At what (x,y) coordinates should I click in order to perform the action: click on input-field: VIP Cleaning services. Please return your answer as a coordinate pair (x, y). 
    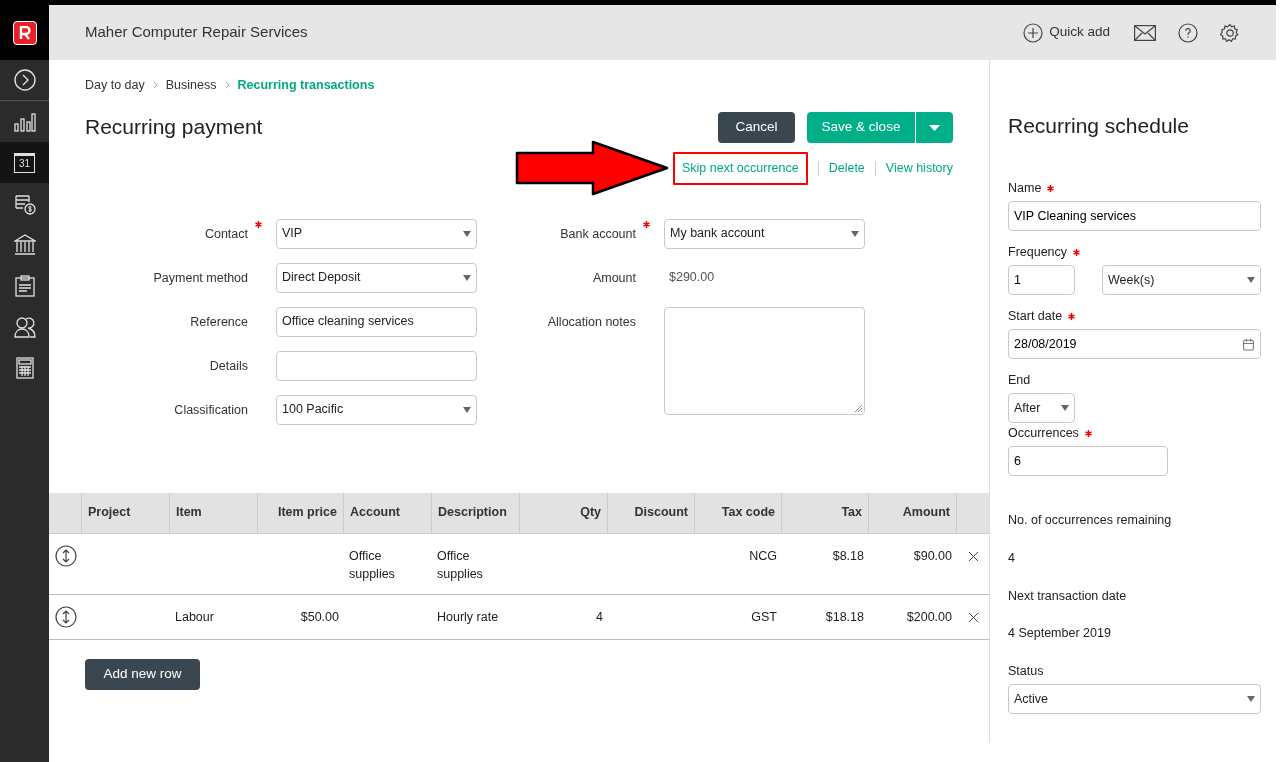
    Looking at the image, I should click on (1134, 216).